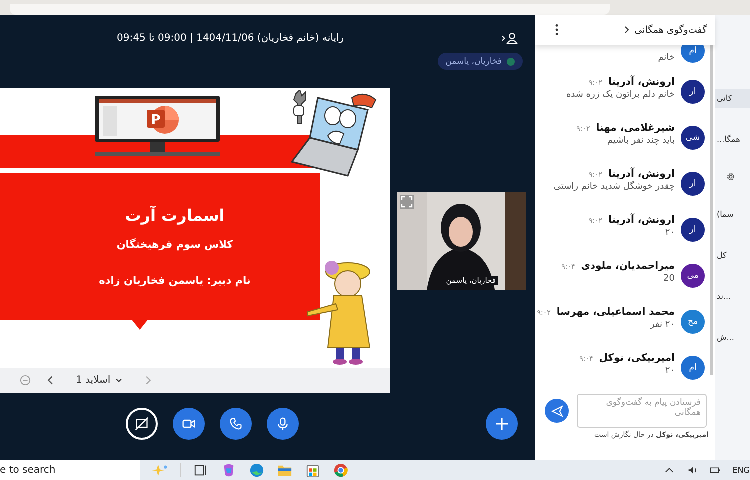  I want to click on user-avatar: می, so click(693, 276).